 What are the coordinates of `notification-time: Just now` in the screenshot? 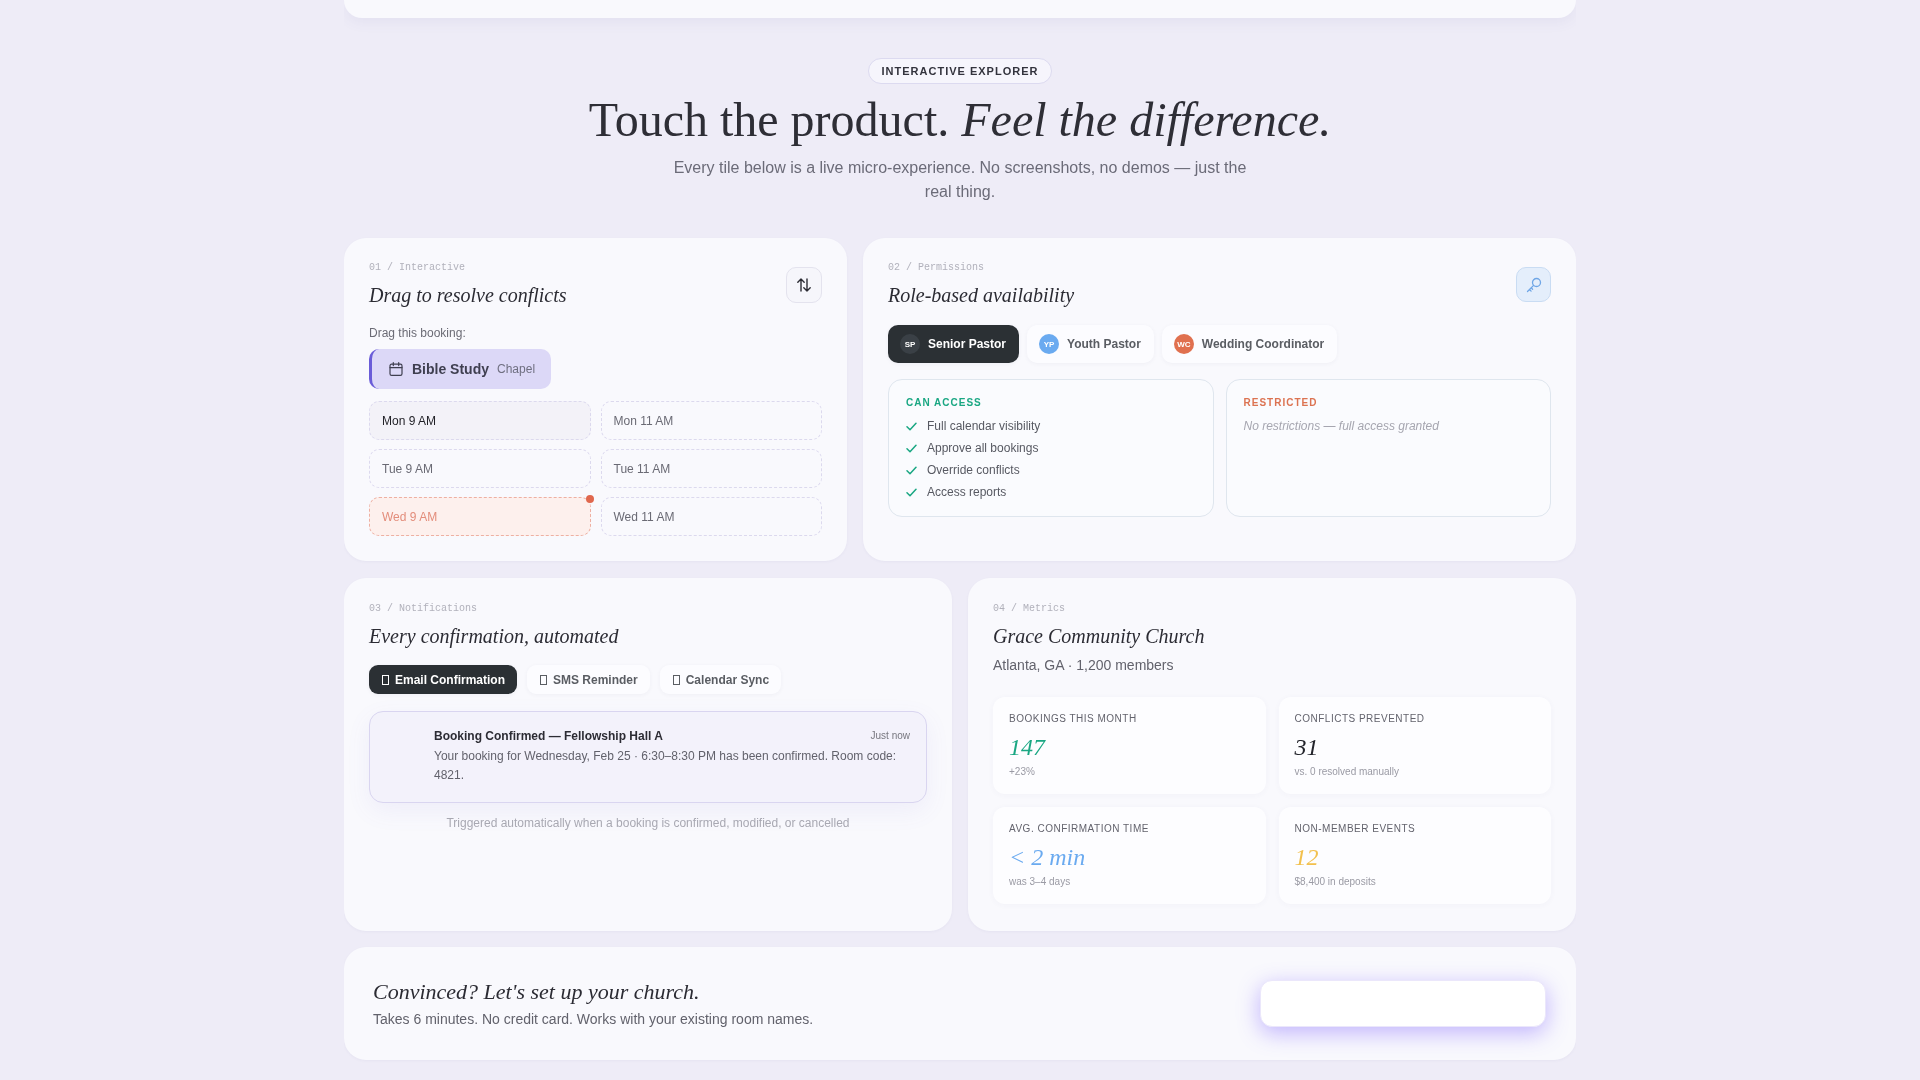 It's located at (890, 736).